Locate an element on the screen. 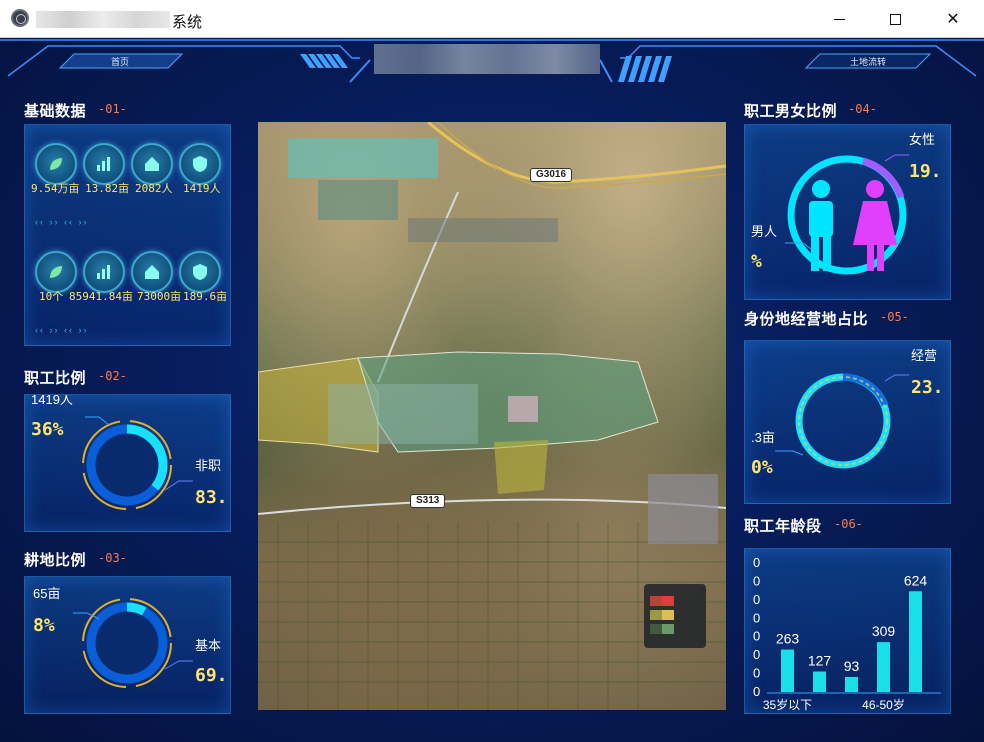 The width and height of the screenshot is (984, 742). age-bar-value-label: 93 is located at coordinates (852, 666).